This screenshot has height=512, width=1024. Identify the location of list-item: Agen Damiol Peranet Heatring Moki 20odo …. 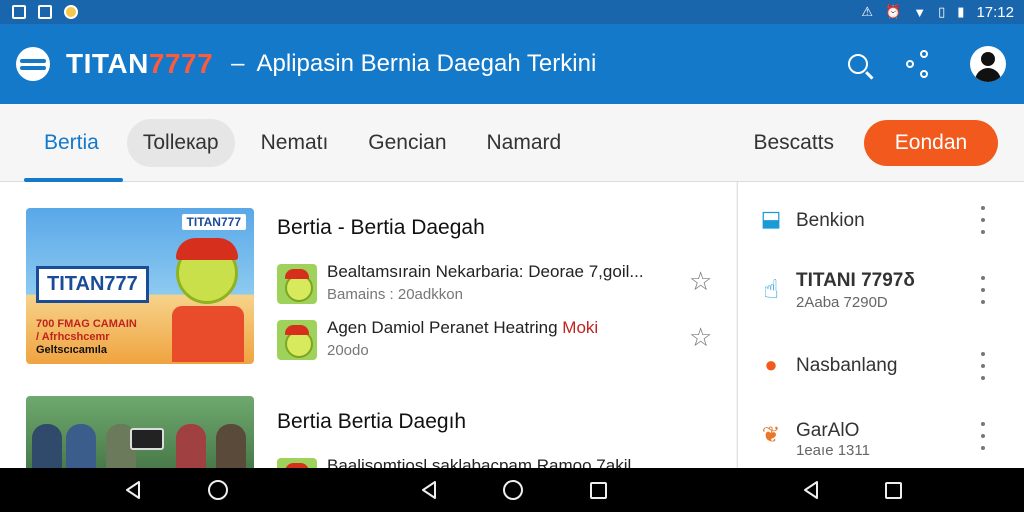
(497, 340).